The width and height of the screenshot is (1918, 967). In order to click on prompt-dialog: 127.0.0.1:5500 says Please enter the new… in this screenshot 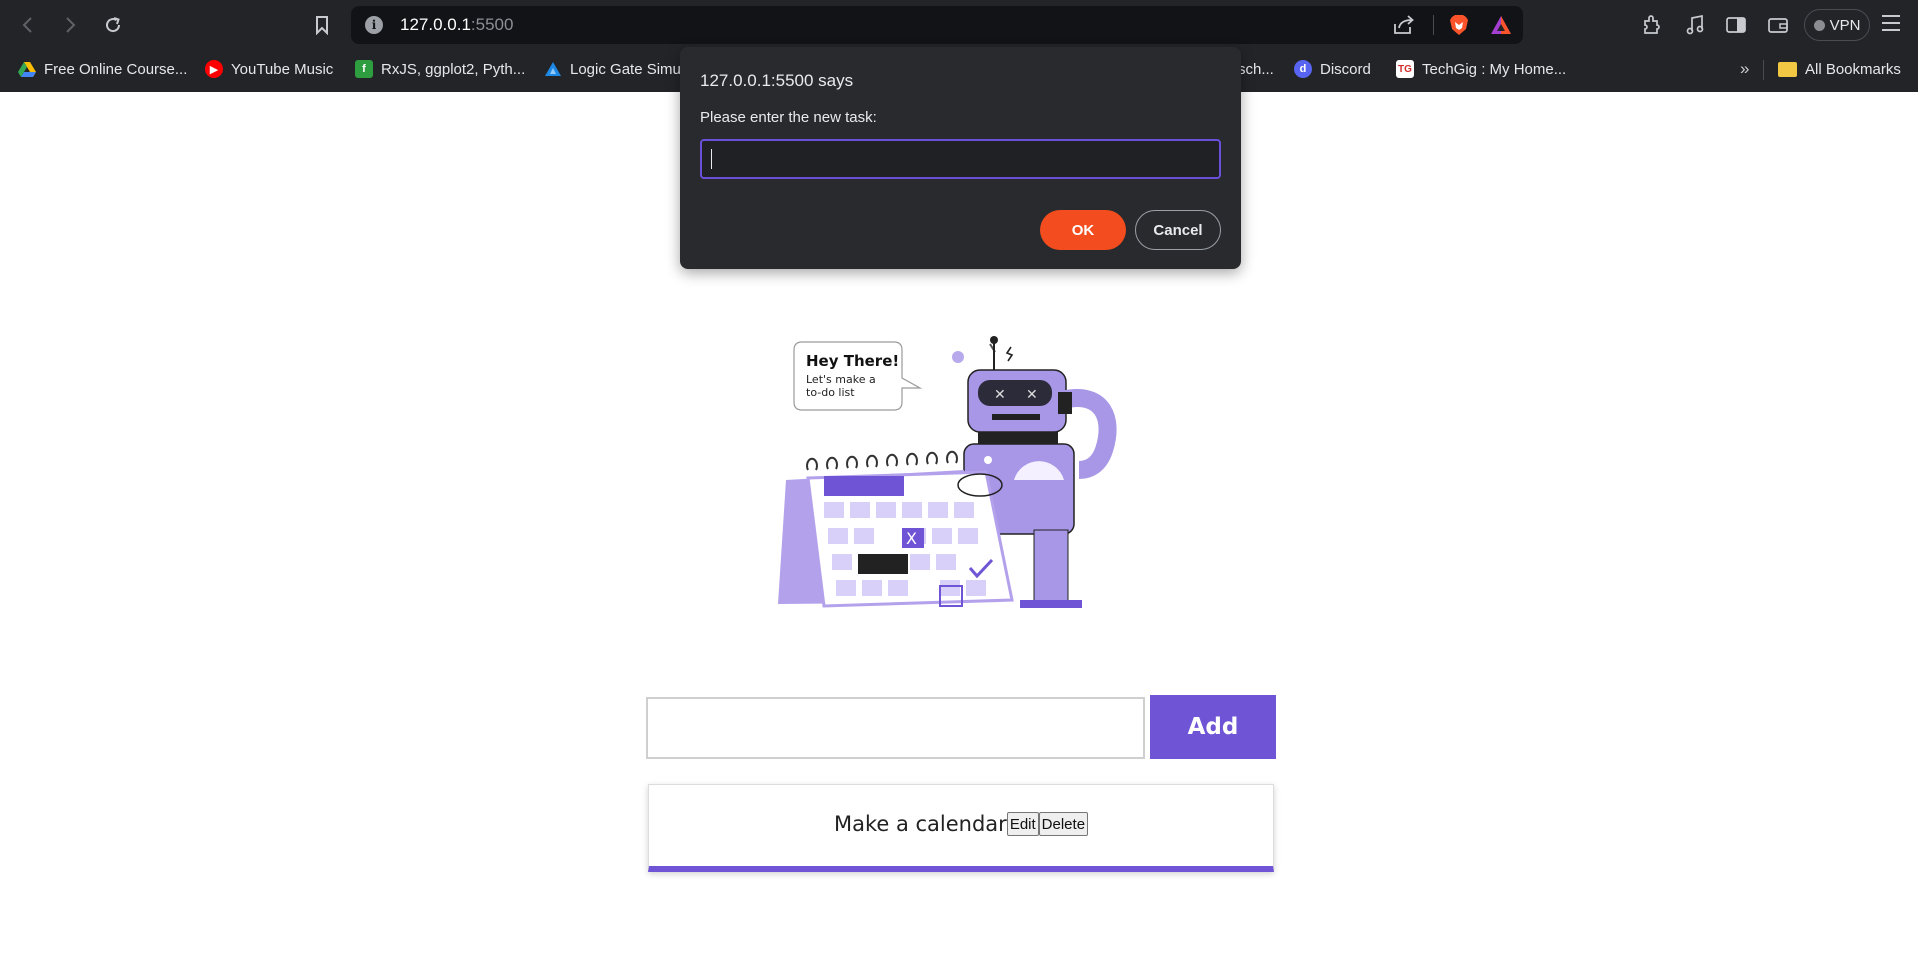, I will do `click(960, 158)`.